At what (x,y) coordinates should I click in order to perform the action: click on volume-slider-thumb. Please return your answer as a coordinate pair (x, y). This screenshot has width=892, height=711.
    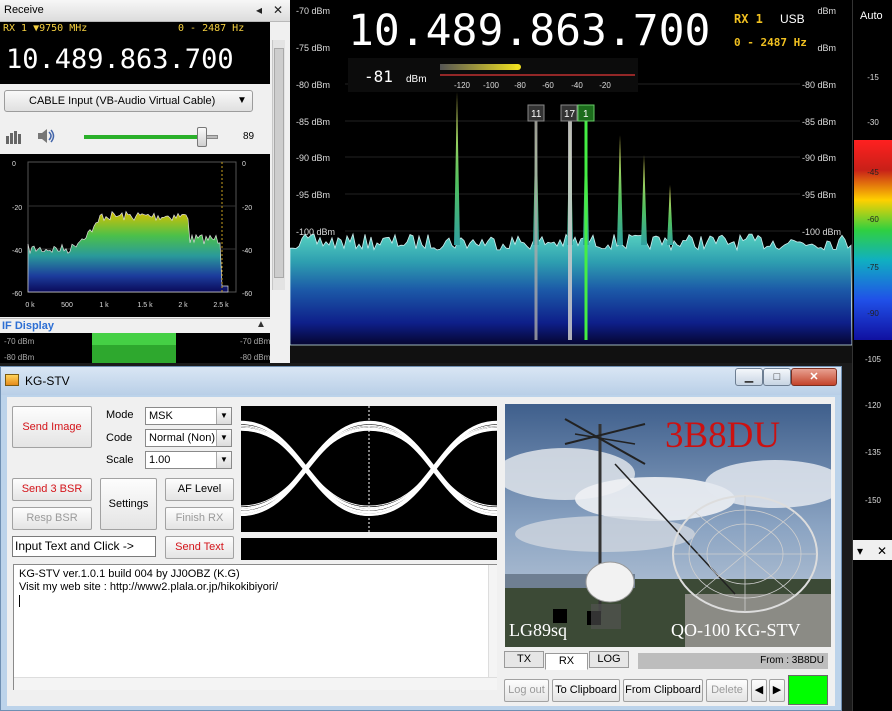
    Looking at the image, I should click on (202, 137).